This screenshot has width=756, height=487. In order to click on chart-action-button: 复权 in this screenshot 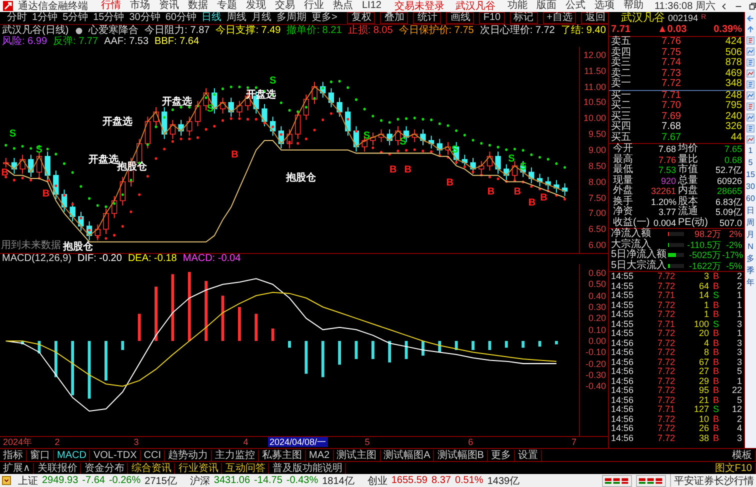, I will do `click(361, 18)`.